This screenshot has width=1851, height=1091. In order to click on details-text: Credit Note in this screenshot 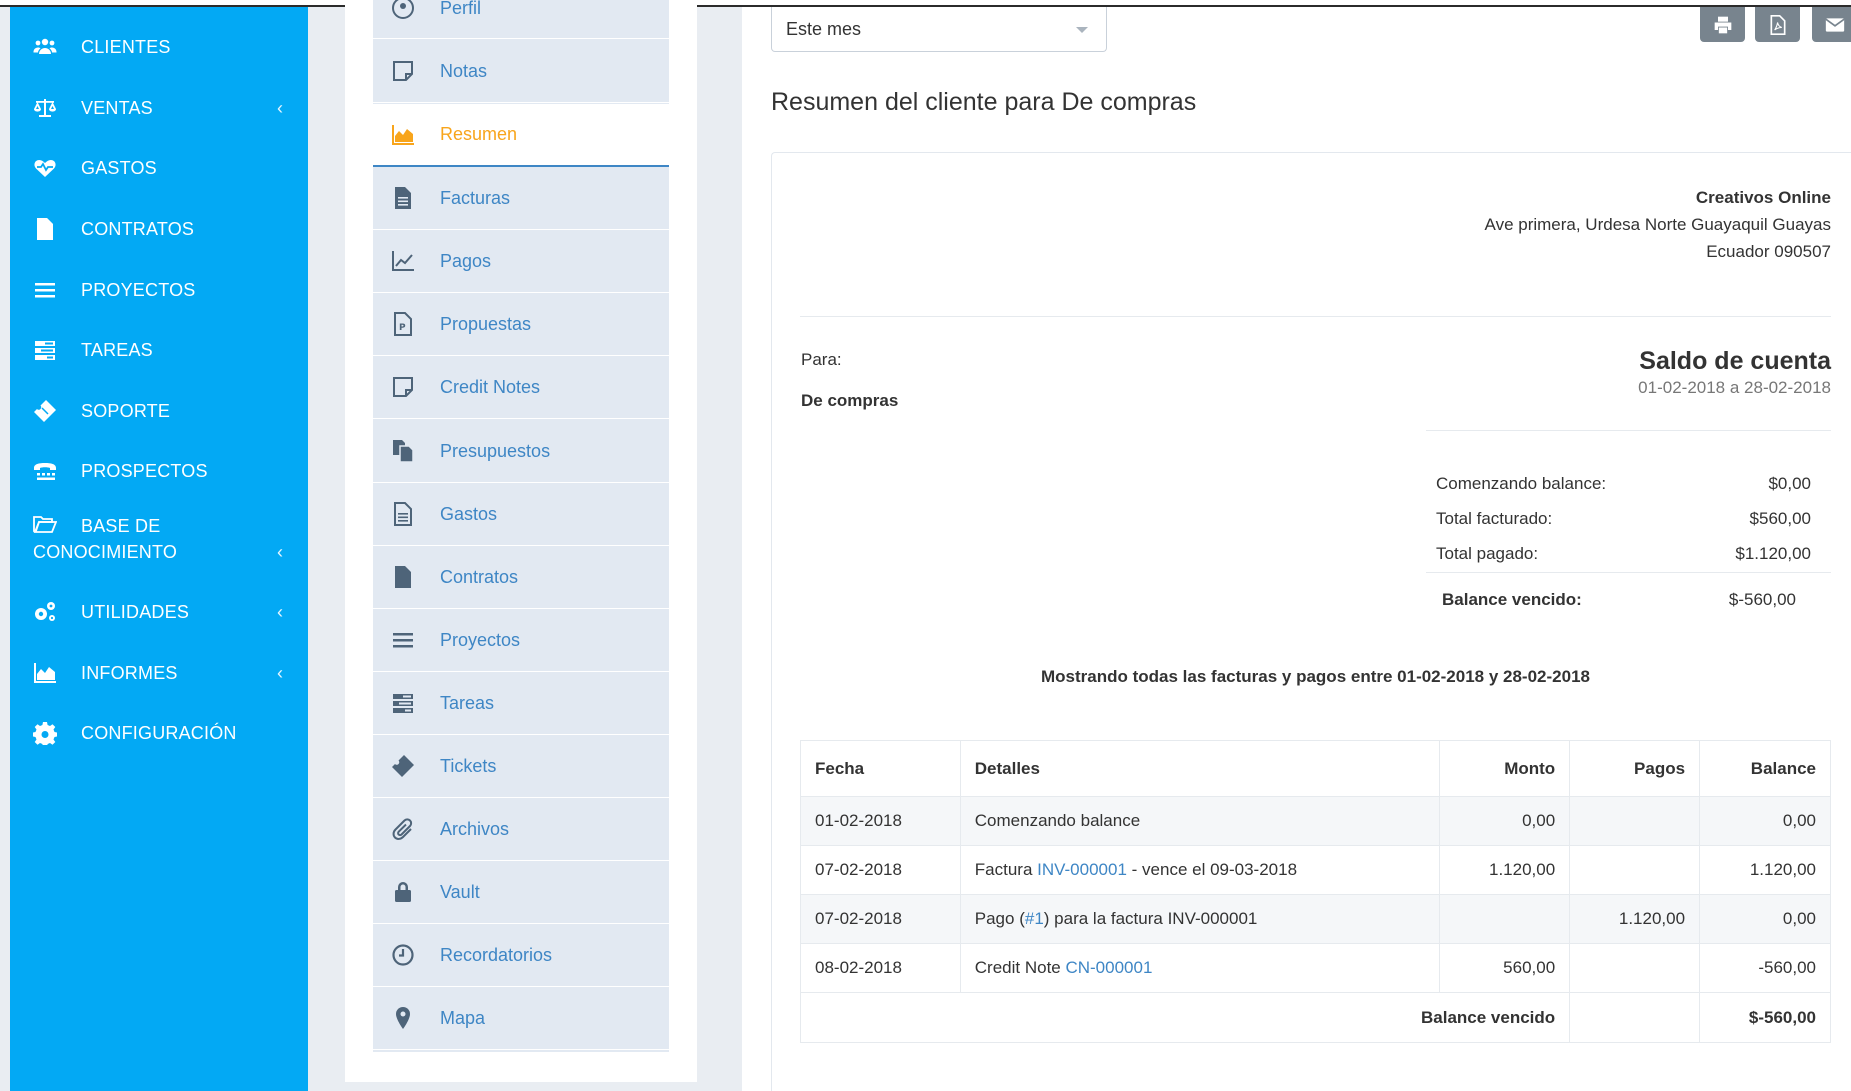, I will do `click(1020, 967)`.